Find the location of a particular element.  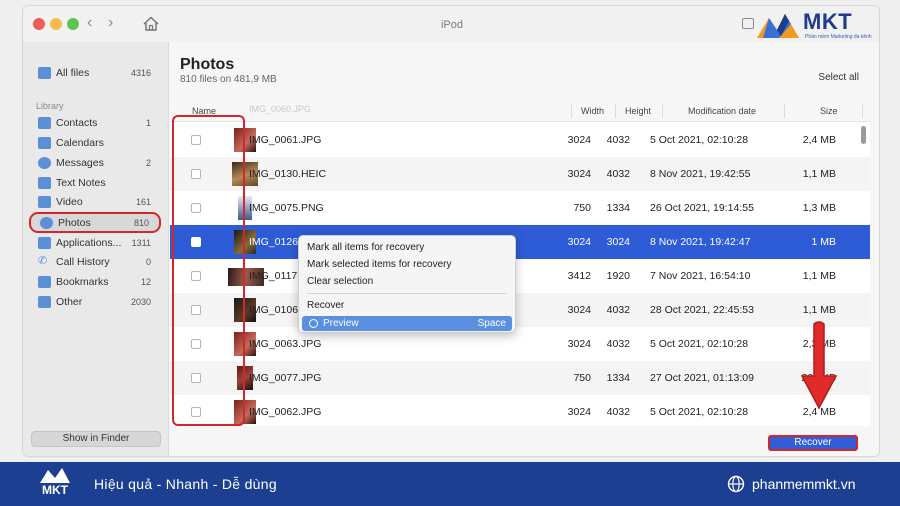

column-header-size: Size is located at coordinates (829, 111).